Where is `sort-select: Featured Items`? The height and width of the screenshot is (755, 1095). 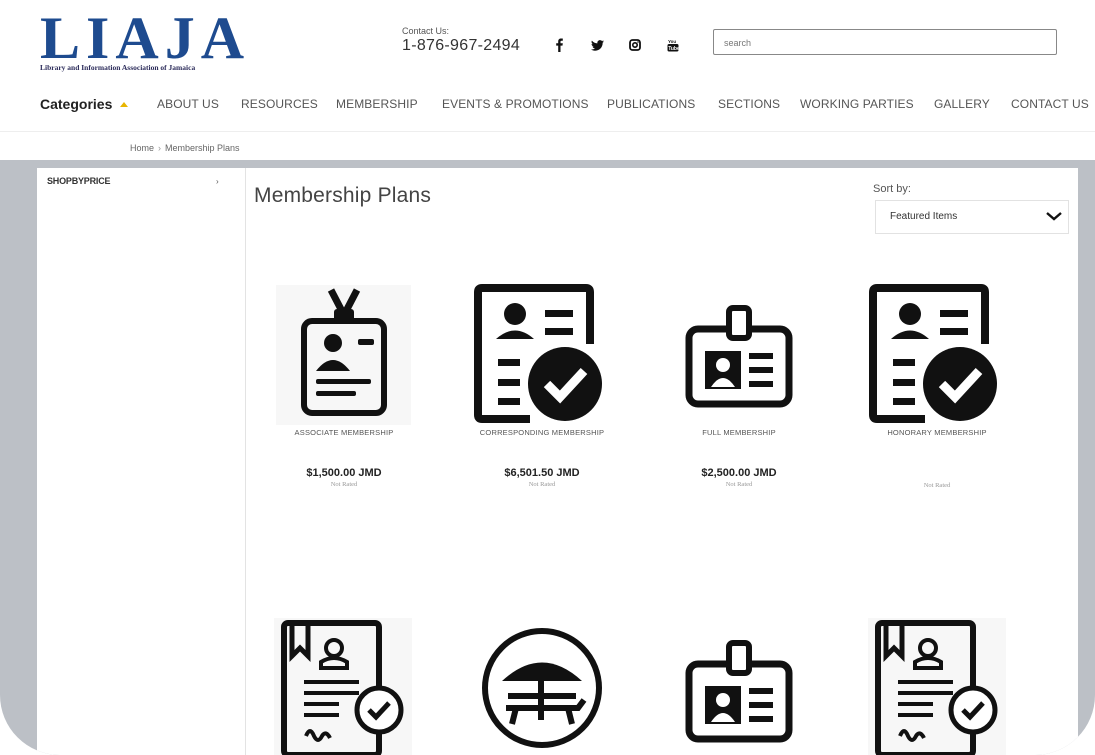 sort-select: Featured Items is located at coordinates (972, 217).